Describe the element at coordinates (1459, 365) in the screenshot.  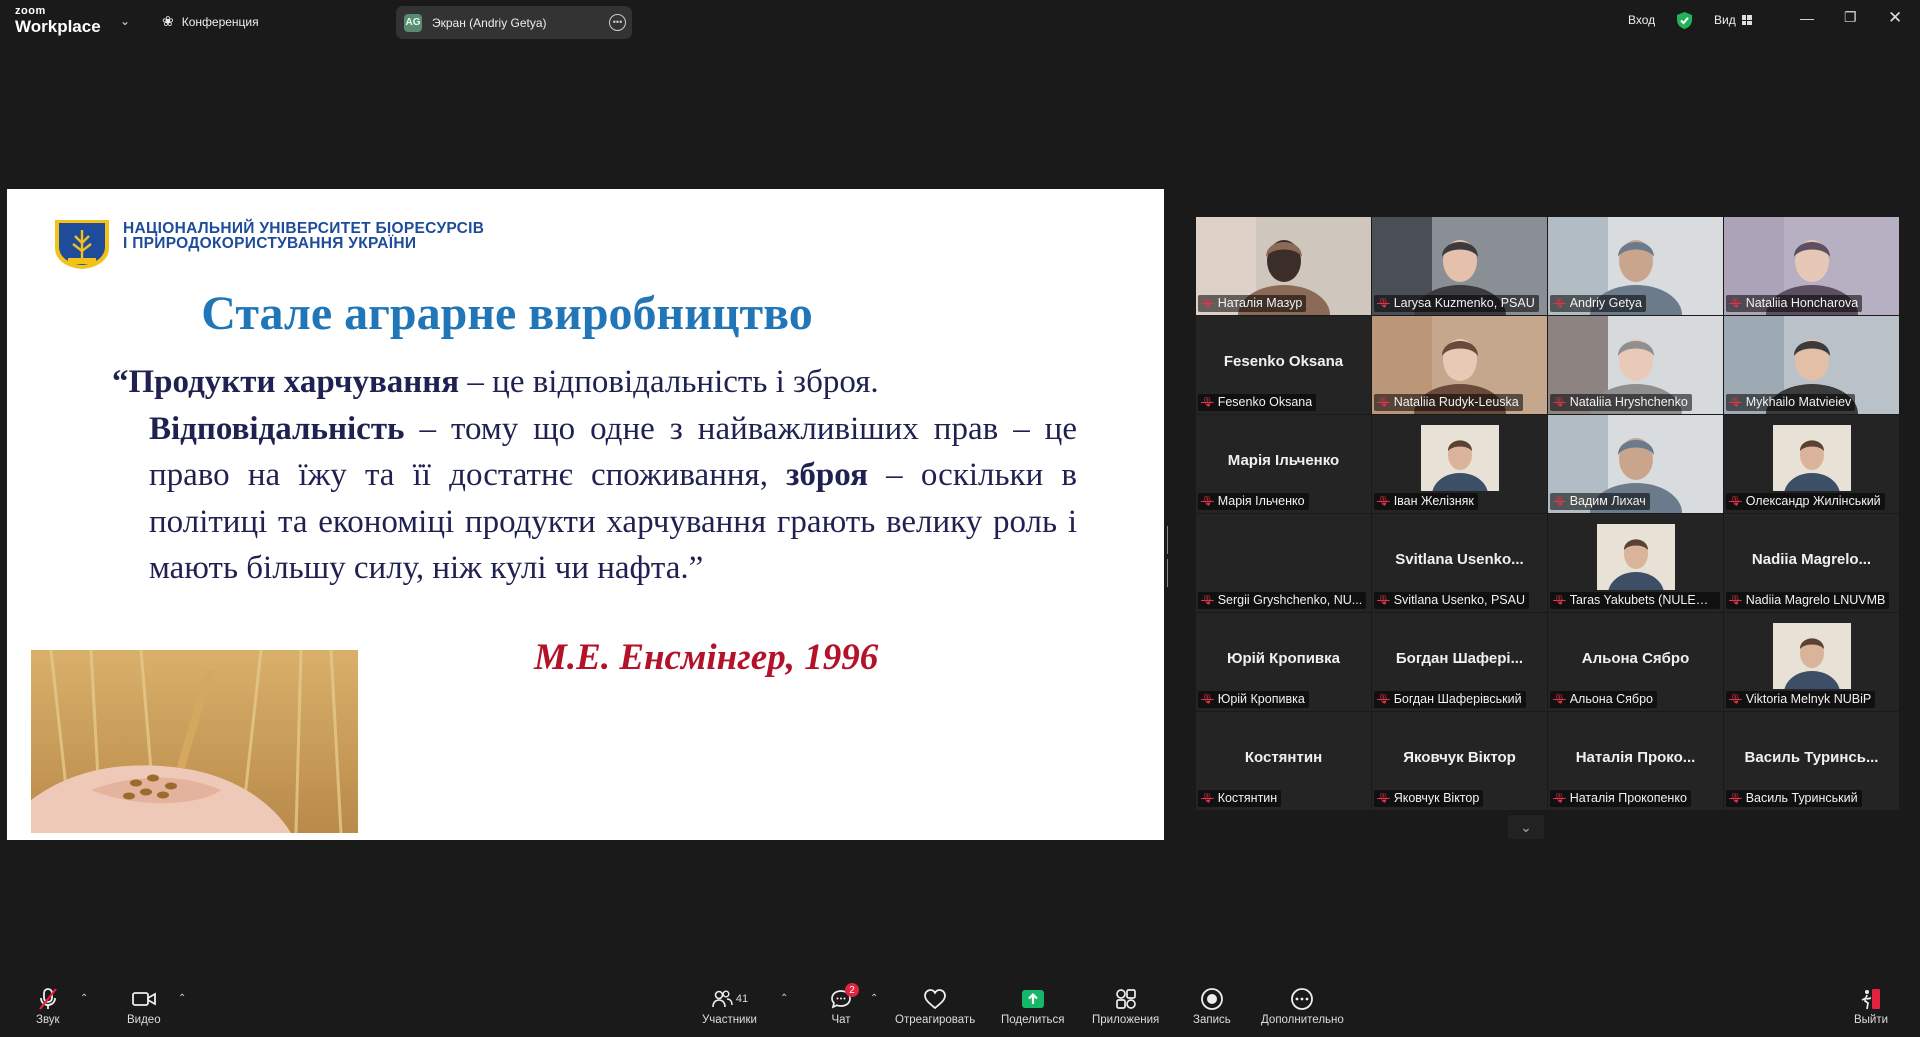
I see `participant-tile: 🎙︎ Nataliia Rudyk-Leuska` at that location.